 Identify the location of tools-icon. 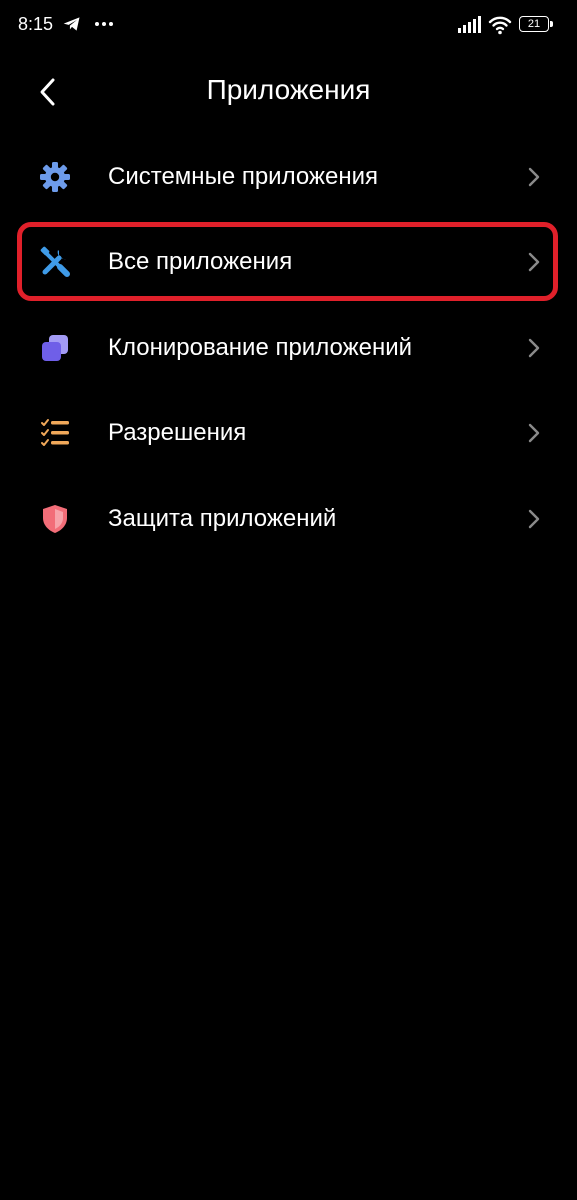
(55, 262).